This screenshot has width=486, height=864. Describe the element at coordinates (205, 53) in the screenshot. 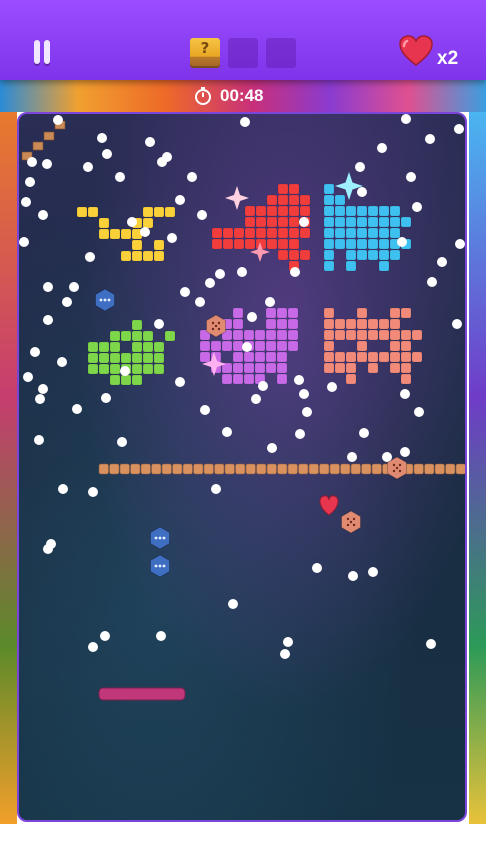

I see `powerup-slot-1: ?` at that location.